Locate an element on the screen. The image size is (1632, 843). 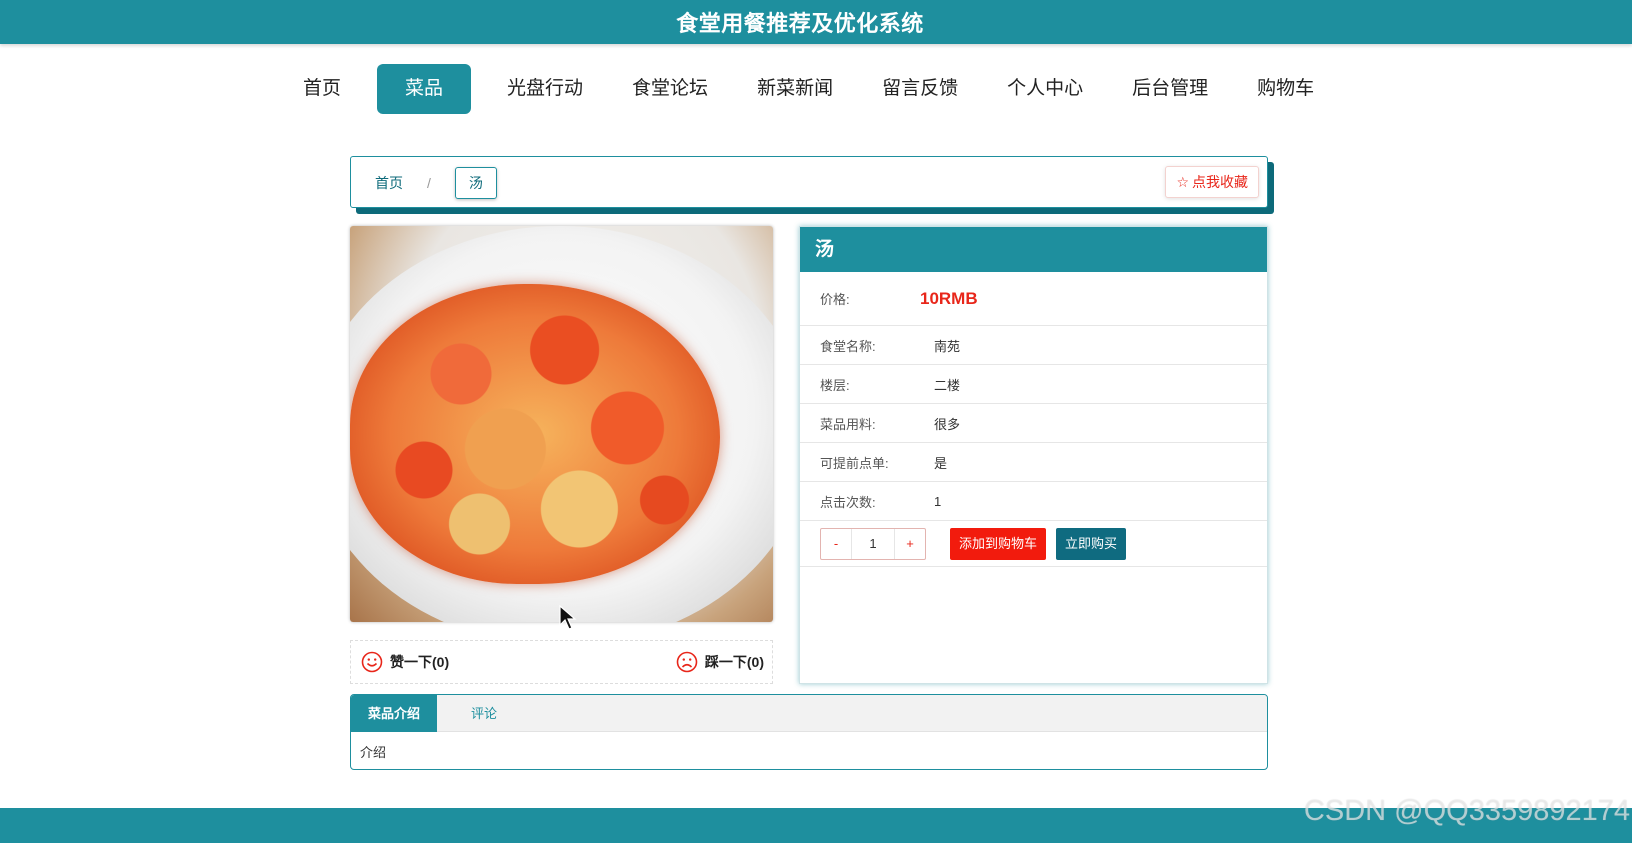
food-graphic is located at coordinates (535, 434).